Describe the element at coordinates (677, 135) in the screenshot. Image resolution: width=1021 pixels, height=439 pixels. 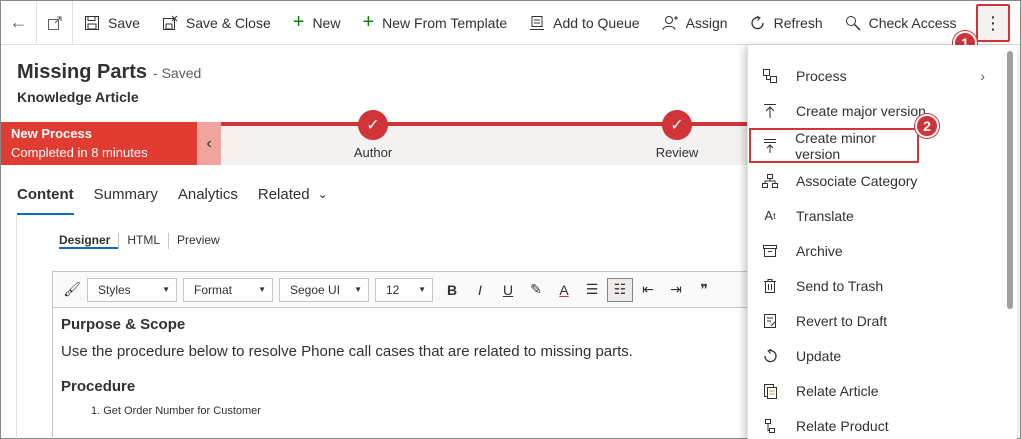
I see `stage-review: ✓ Review` at that location.